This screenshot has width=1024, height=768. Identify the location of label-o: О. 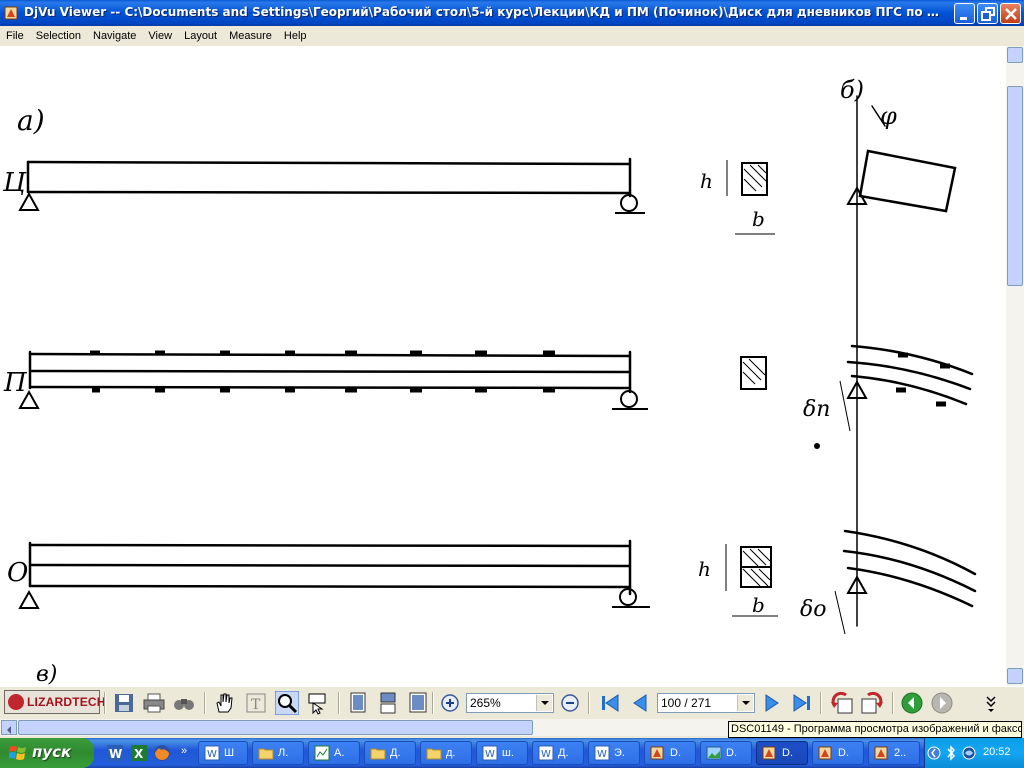
(17, 573).